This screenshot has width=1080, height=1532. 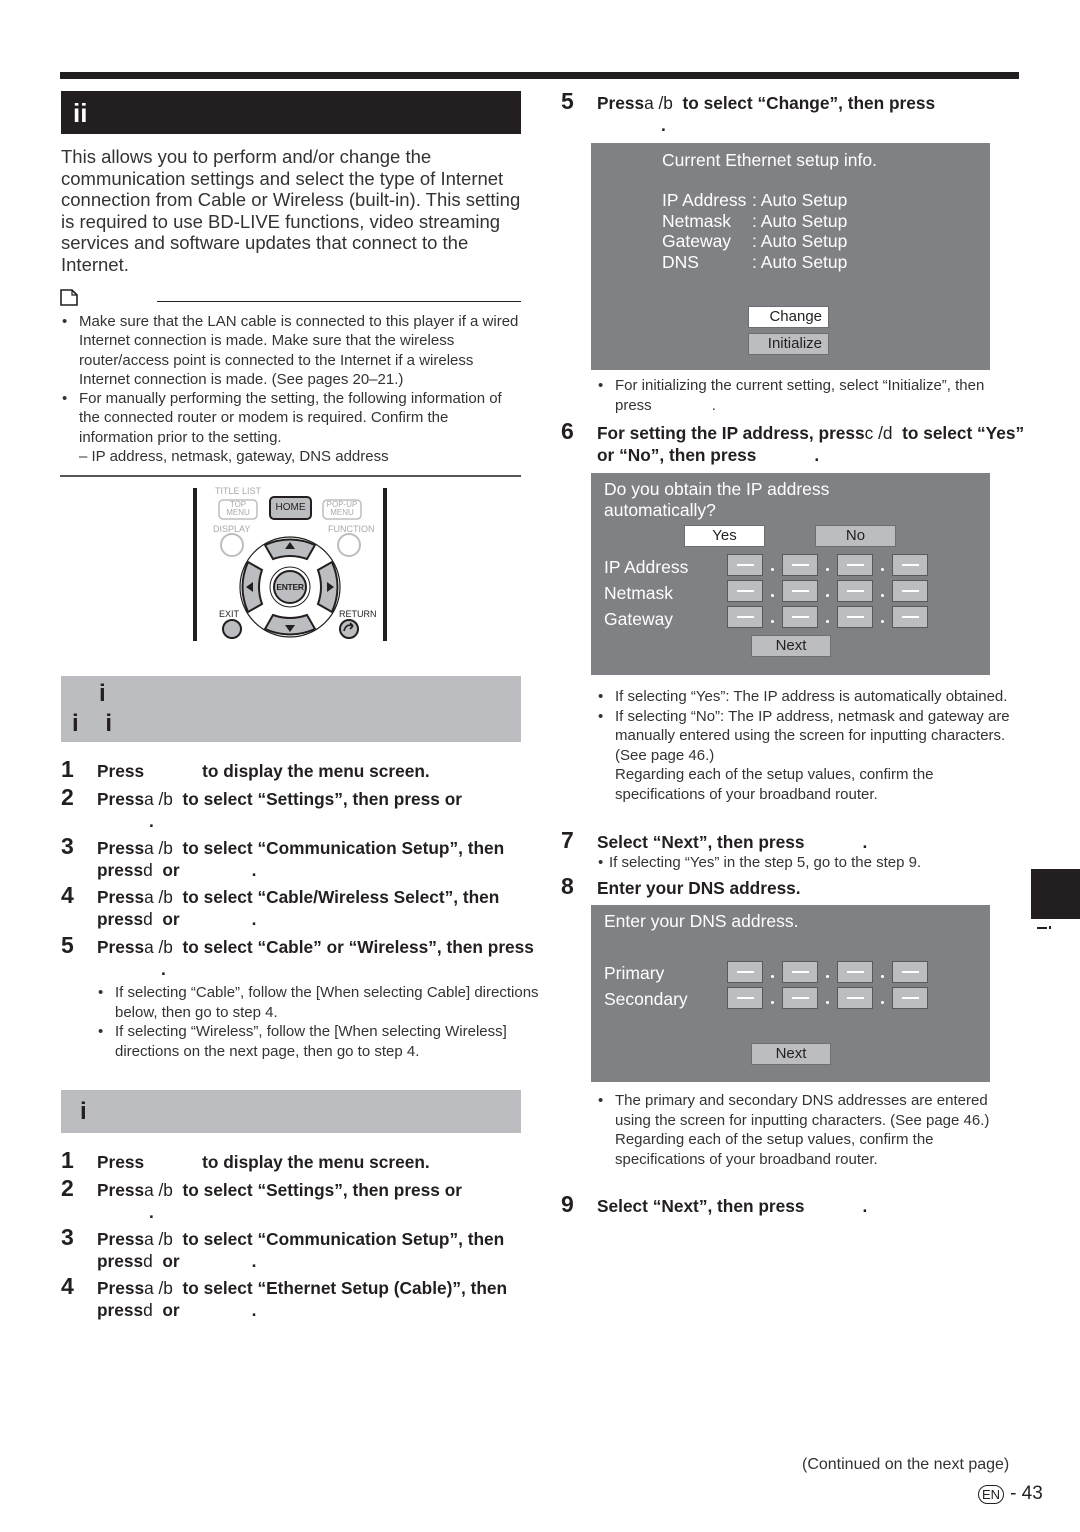 What do you see at coordinates (92, 723) in the screenshot?
I see `subsection-title-line2: i i` at bounding box center [92, 723].